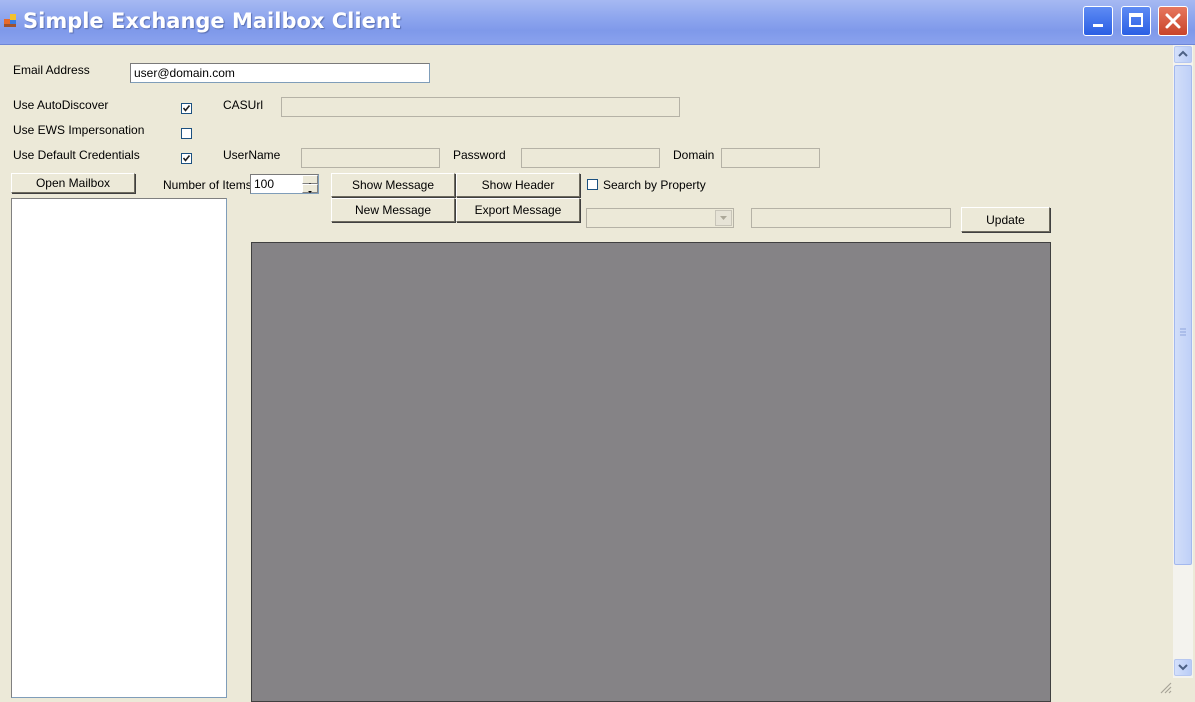 The height and width of the screenshot is (702, 1195). I want to click on update-button: Update, so click(1005, 219).